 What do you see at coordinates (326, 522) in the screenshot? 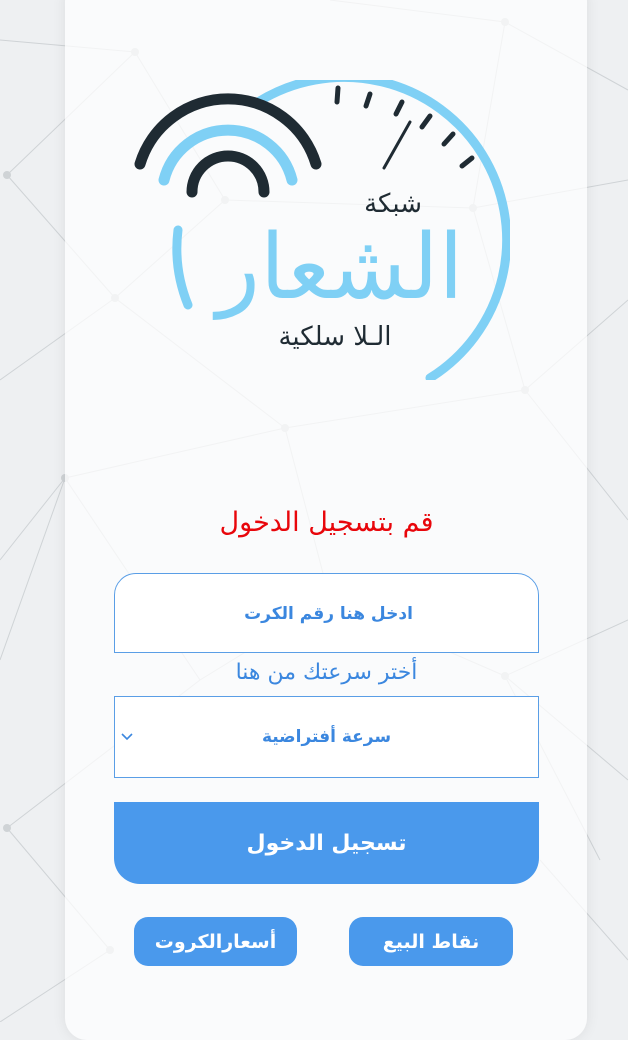
I see `login-heading: قم بتسجيل الدخول` at bounding box center [326, 522].